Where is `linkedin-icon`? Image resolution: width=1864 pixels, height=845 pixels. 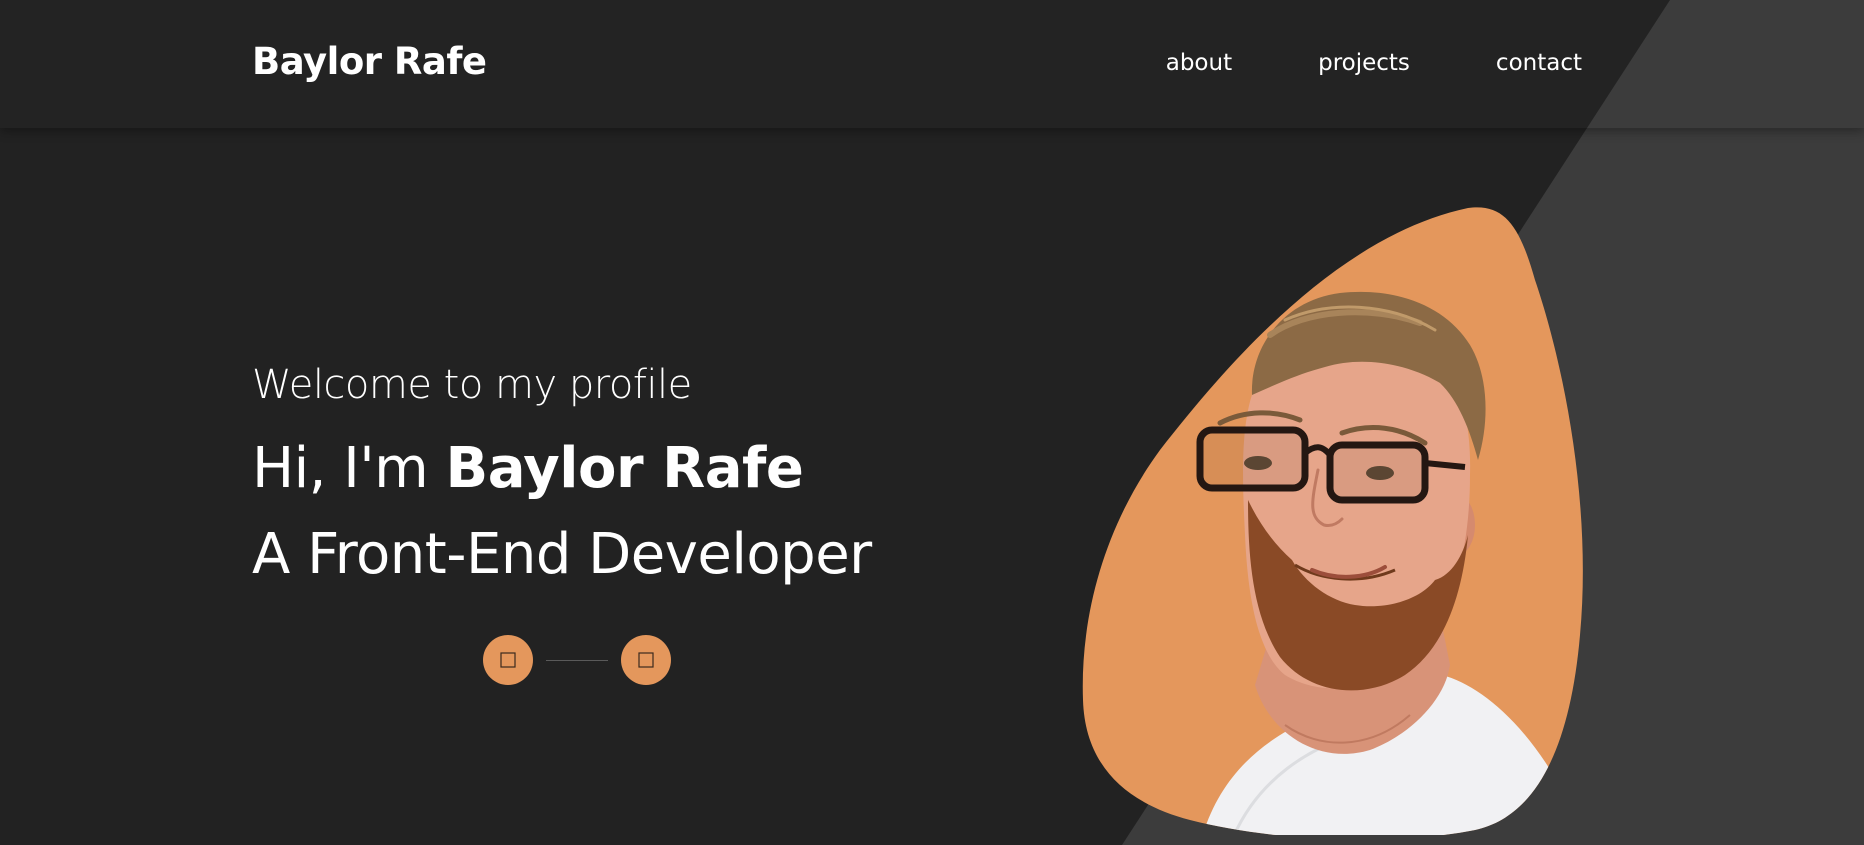
linkedin-icon is located at coordinates (646, 660).